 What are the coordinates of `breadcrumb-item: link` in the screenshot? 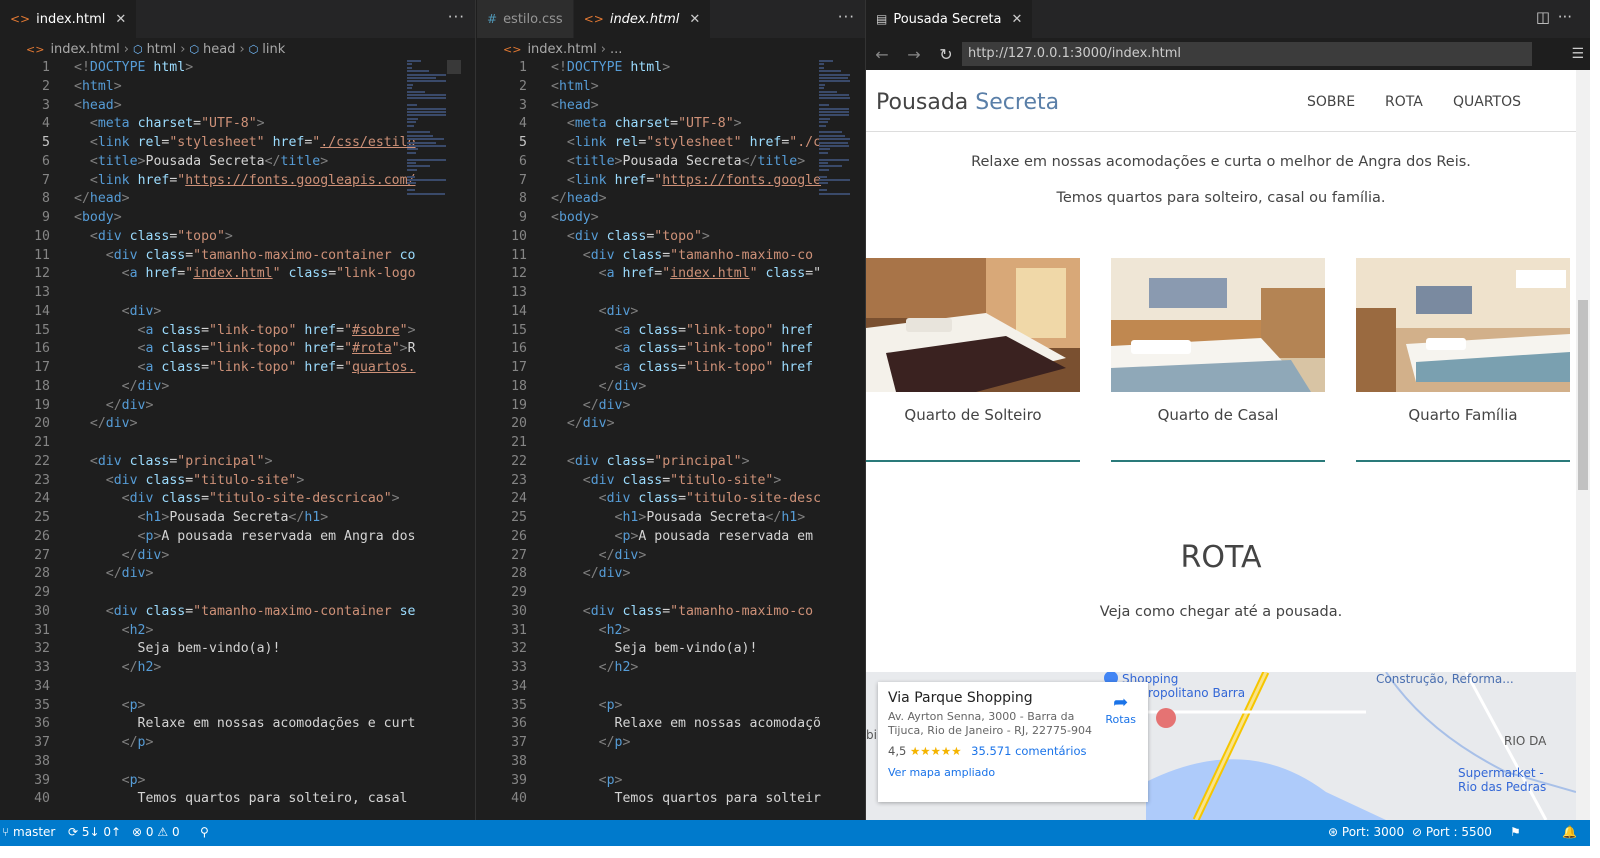 It's located at (273, 49).